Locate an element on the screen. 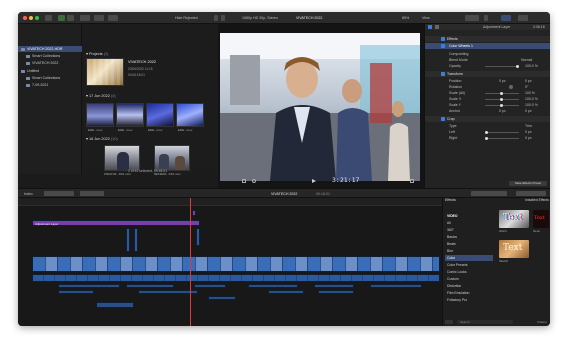 This screenshot has height=350, width=568. fx-tile-neon: Text is located at coordinates (541, 219).